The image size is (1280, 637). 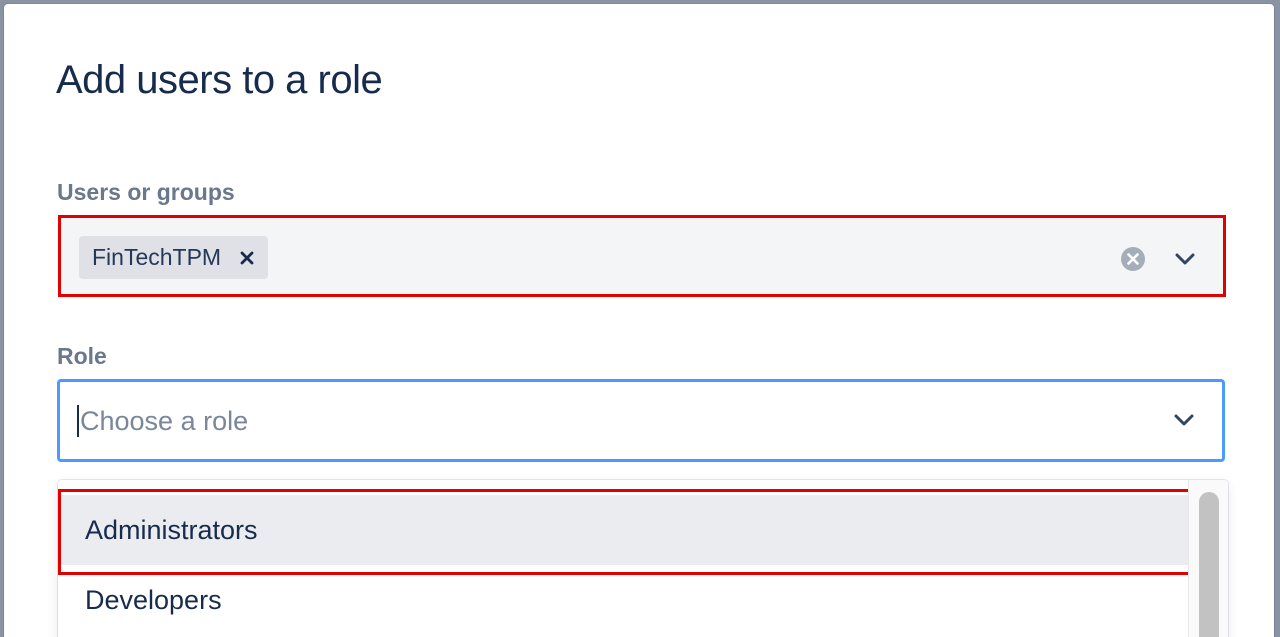 I want to click on users-or-groups-select: FinTechTPM, so click(x=642, y=256).